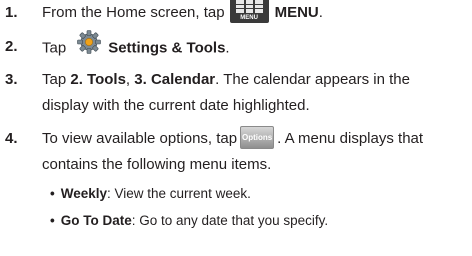 This screenshot has width=472, height=256. What do you see at coordinates (312, 79) in the screenshot?
I see `step-suffix: . The calendar appears in the` at bounding box center [312, 79].